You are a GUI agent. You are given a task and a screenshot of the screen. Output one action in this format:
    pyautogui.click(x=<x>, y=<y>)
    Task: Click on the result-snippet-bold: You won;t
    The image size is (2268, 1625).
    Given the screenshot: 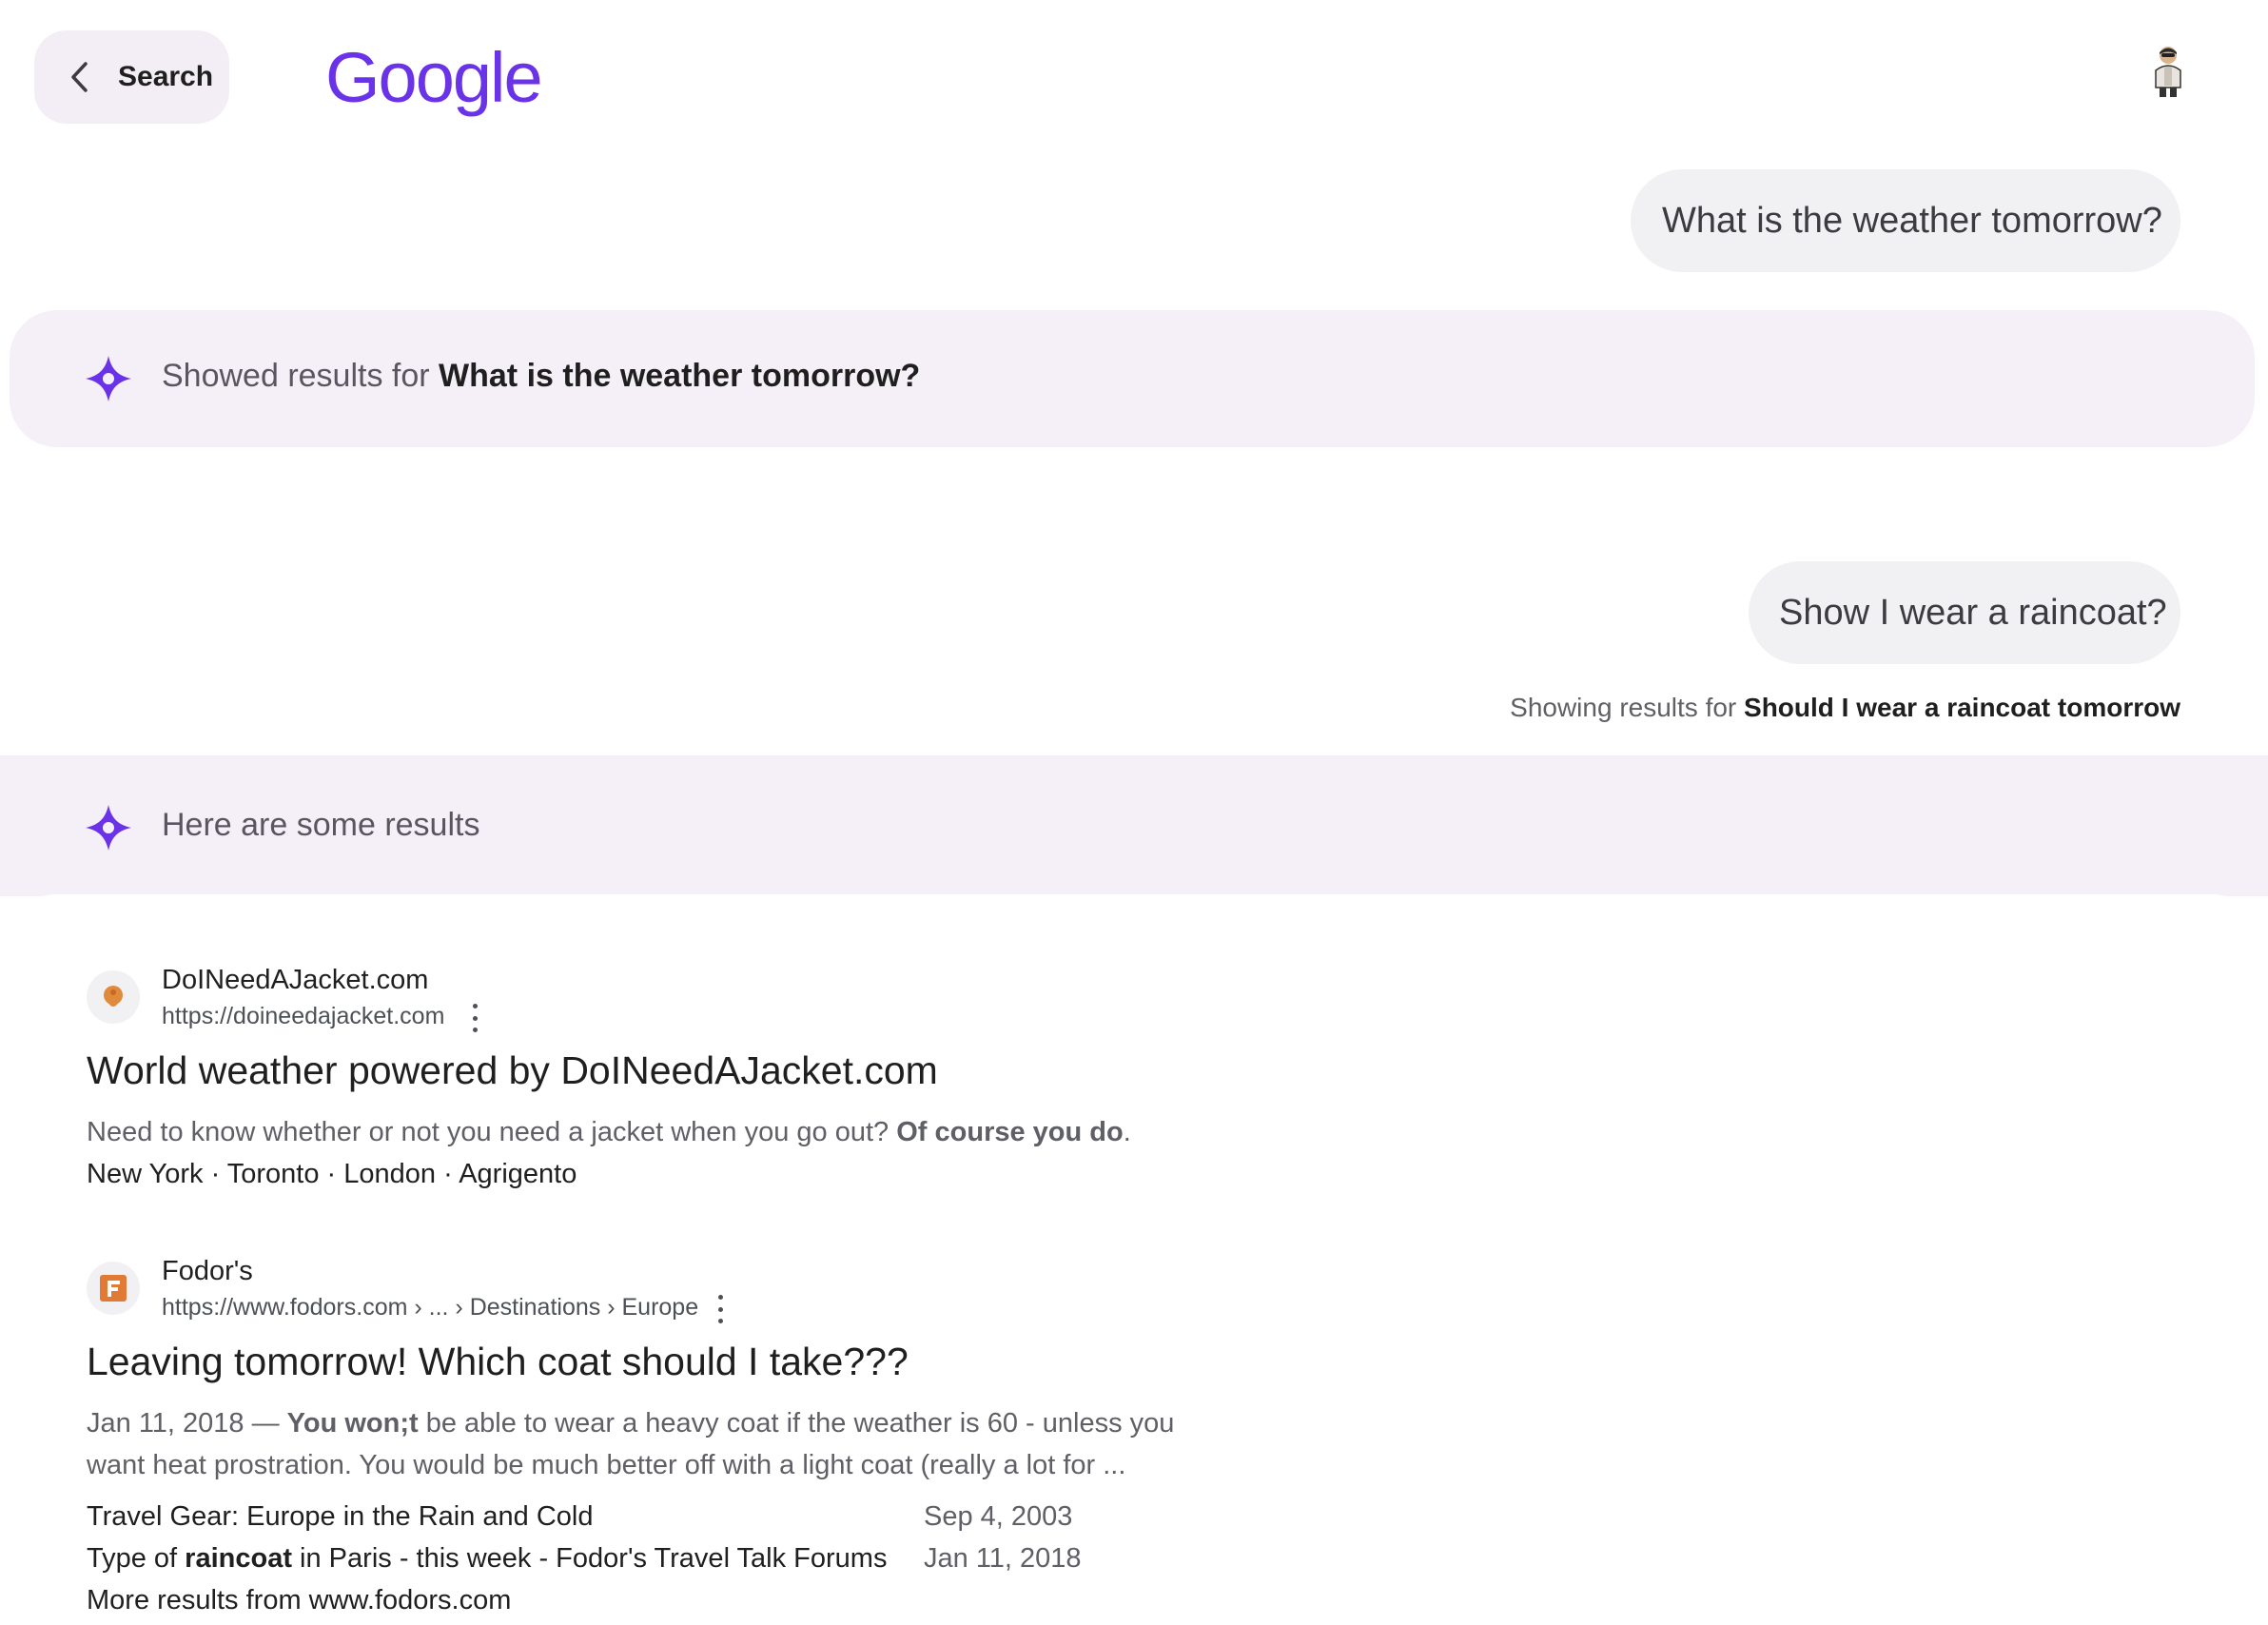 What is the action you would take?
    pyautogui.click(x=352, y=1423)
    